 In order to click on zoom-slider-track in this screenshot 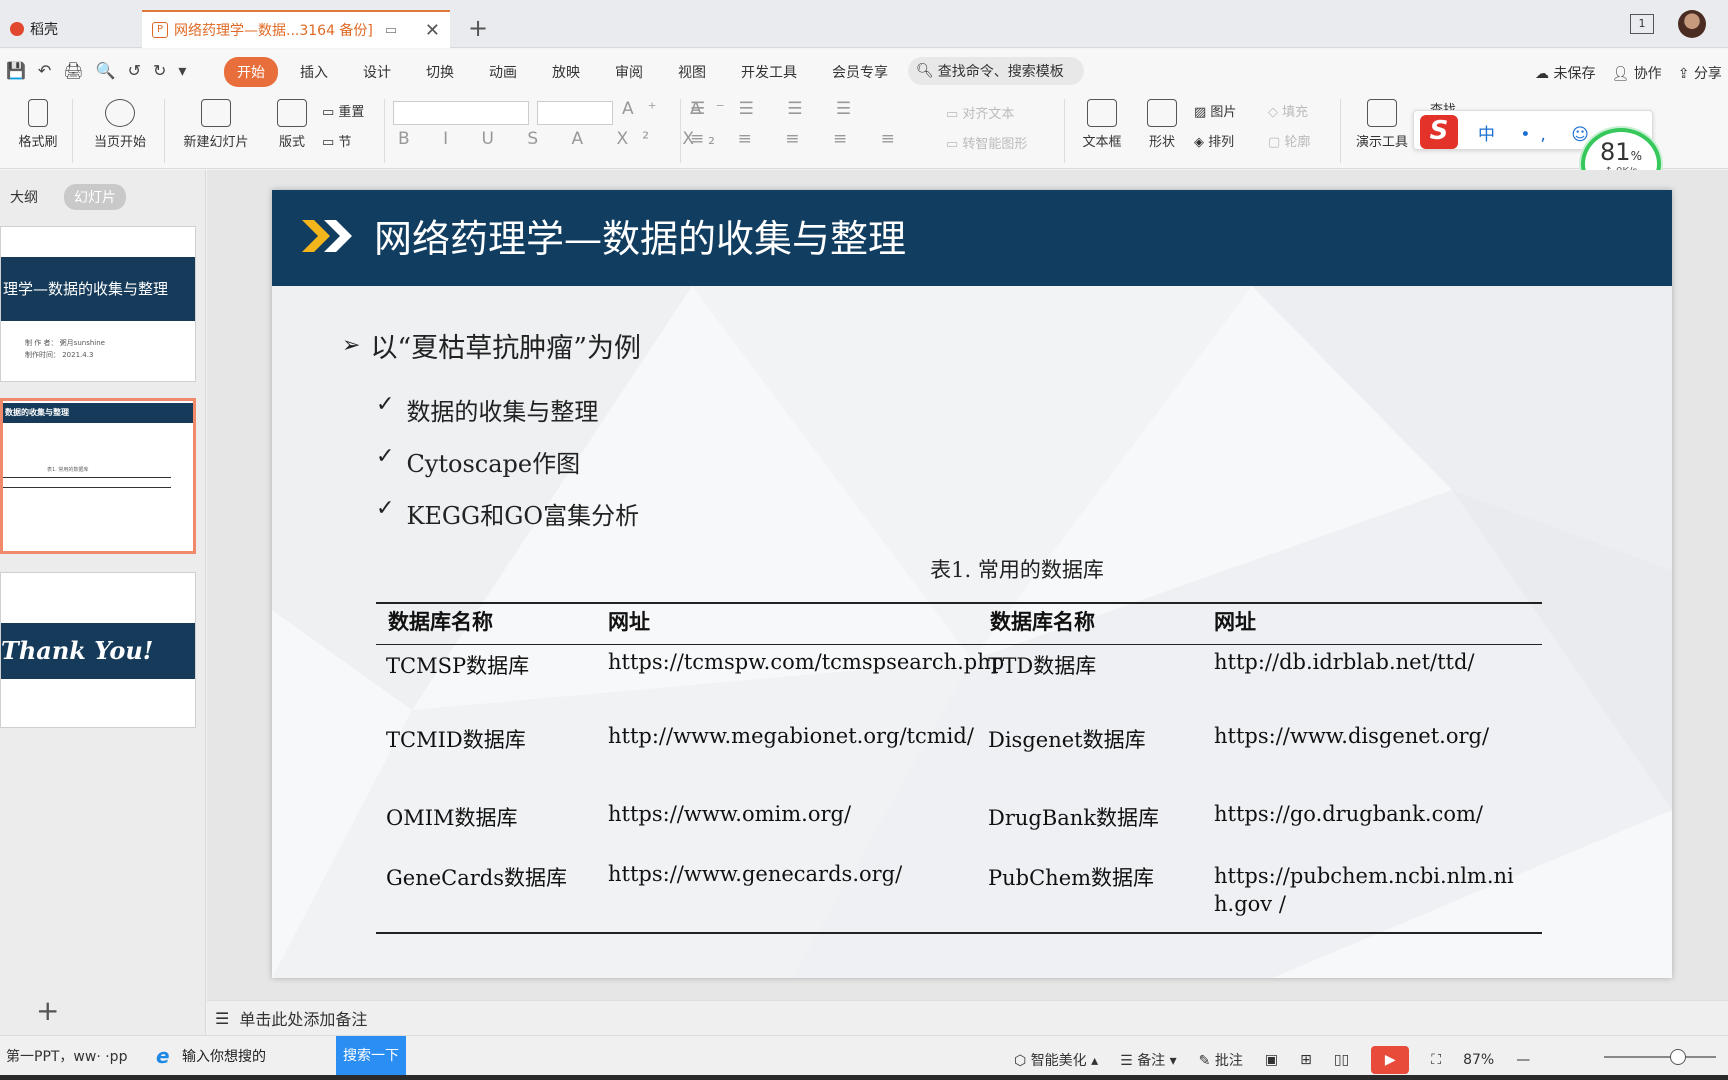, I will do `click(1660, 1057)`.